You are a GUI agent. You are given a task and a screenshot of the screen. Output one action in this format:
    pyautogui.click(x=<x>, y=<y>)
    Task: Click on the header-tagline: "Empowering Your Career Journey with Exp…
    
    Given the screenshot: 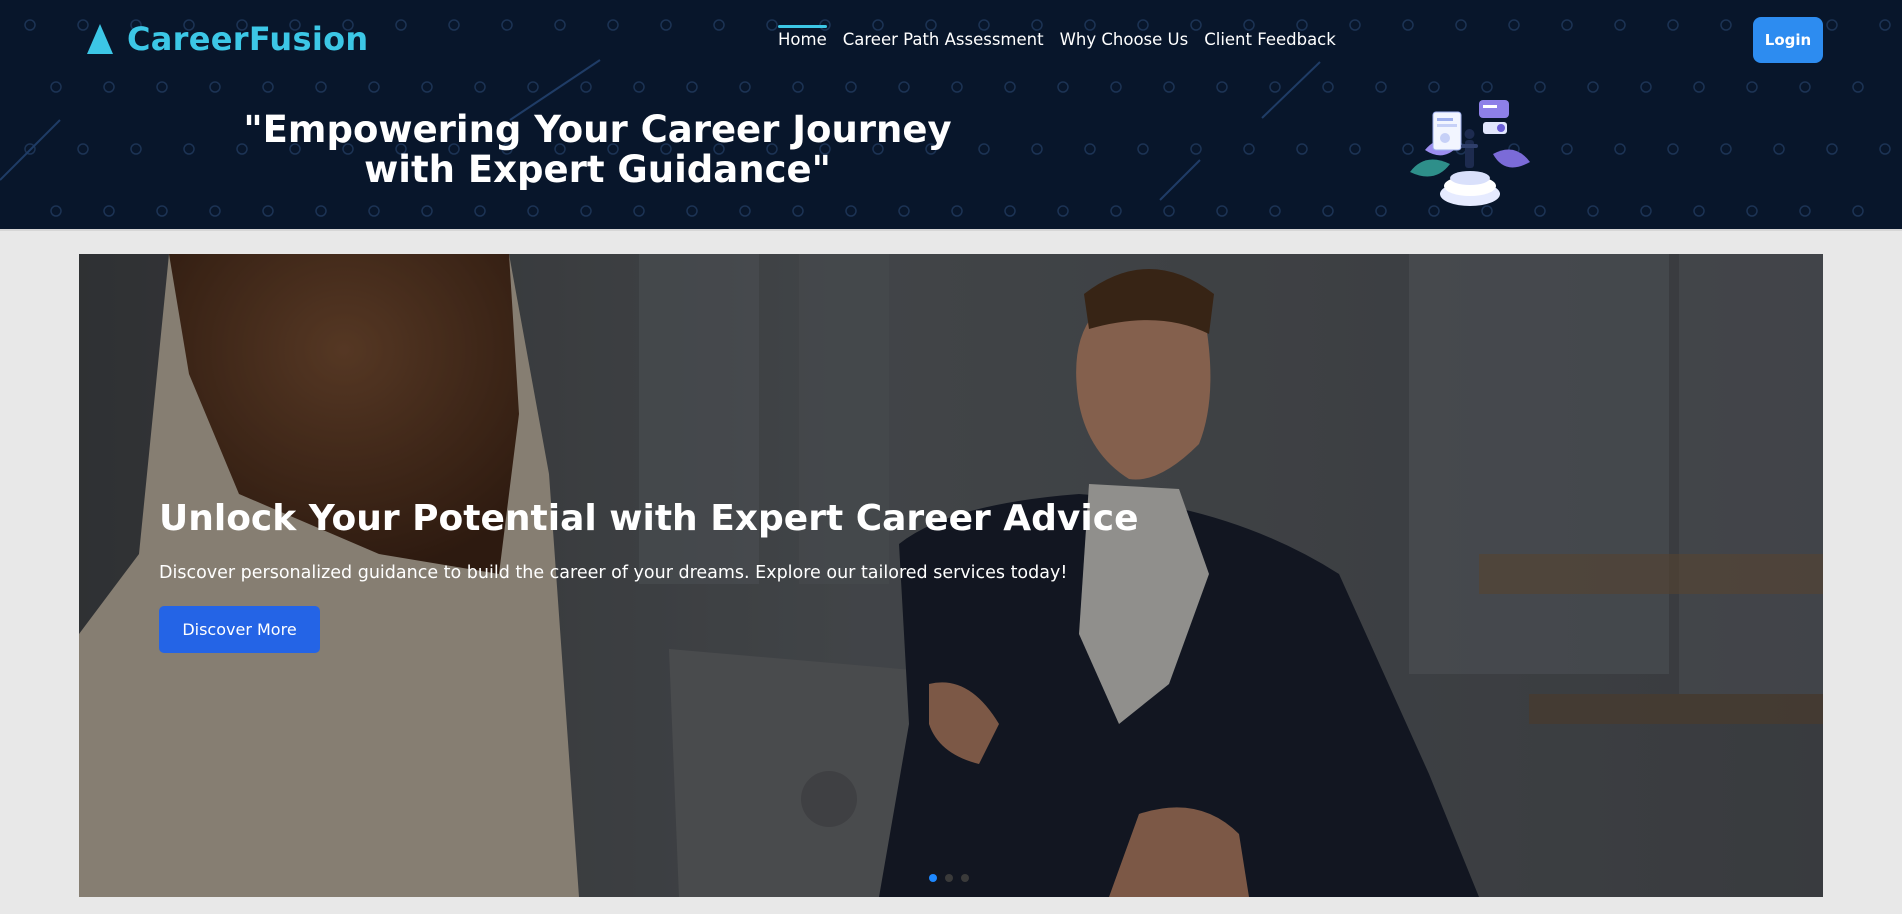 What is the action you would take?
    pyautogui.click(x=597, y=149)
    